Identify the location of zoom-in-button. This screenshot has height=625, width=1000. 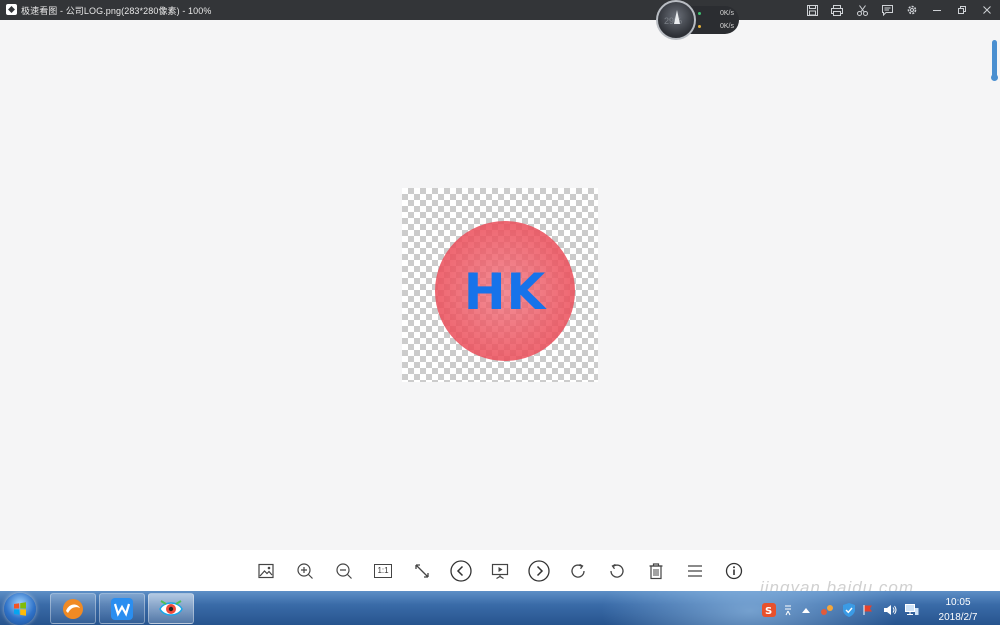
(305, 571).